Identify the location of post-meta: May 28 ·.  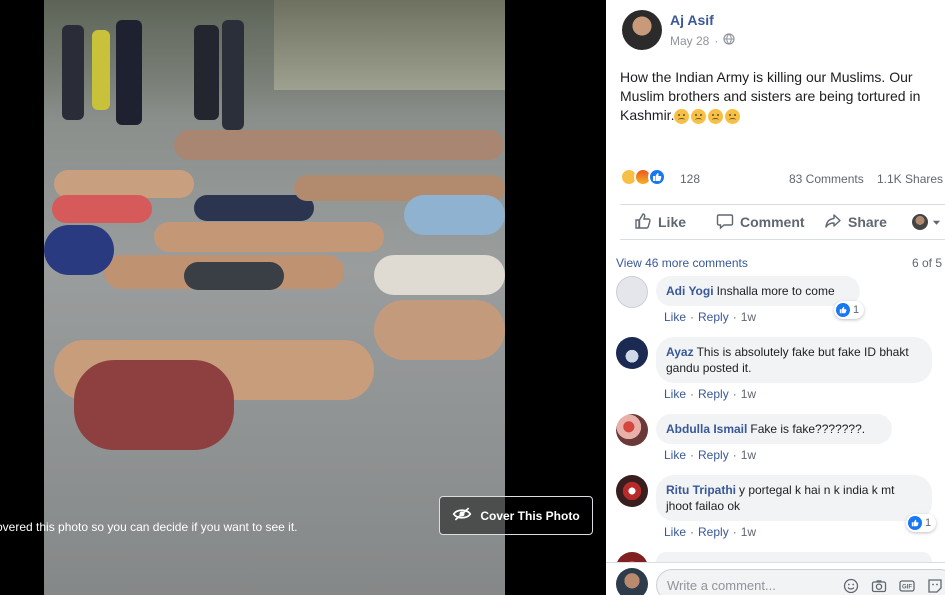
(702, 40).